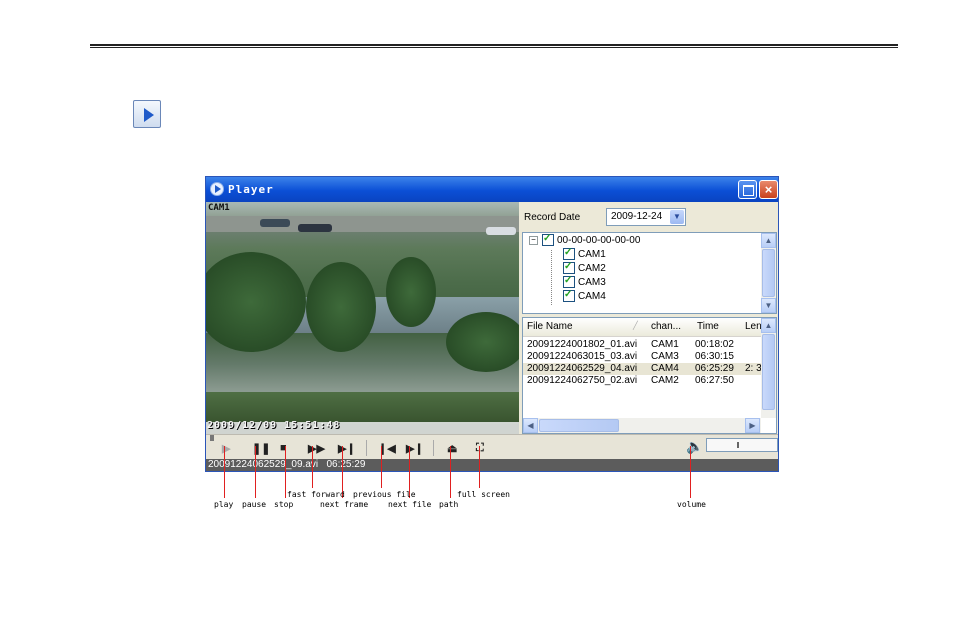 The image size is (955, 636). I want to click on annotation-line-fast-forward, so click(312, 467).